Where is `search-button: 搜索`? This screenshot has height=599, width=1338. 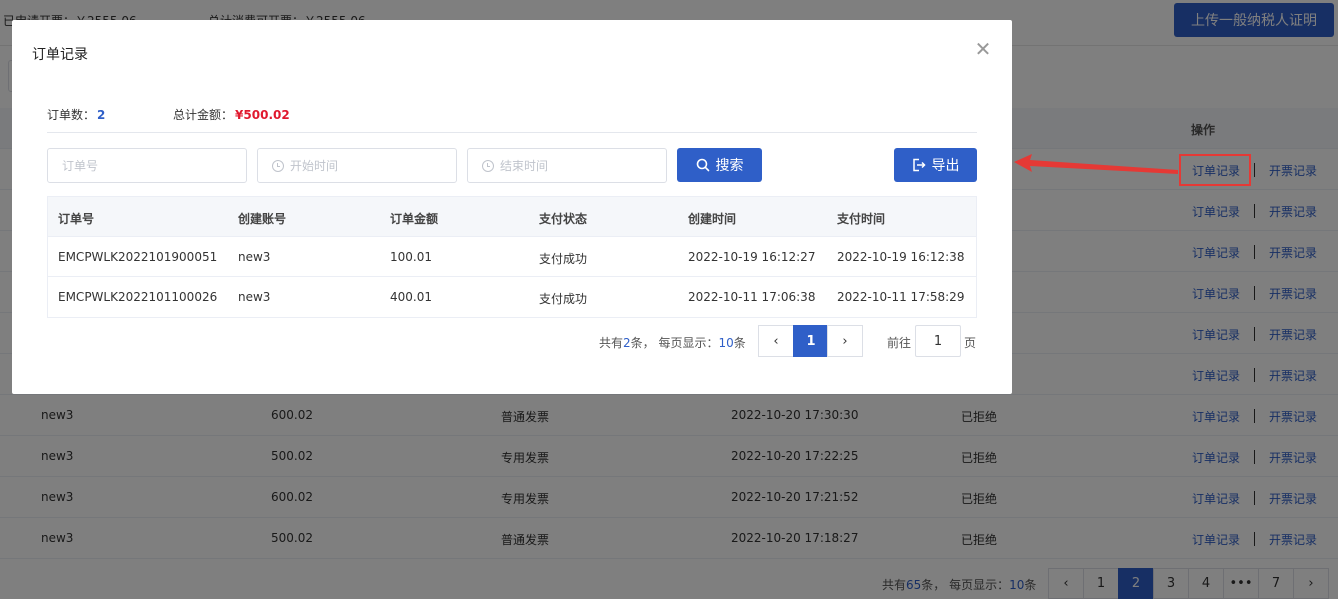
search-button: 搜索 is located at coordinates (719, 165).